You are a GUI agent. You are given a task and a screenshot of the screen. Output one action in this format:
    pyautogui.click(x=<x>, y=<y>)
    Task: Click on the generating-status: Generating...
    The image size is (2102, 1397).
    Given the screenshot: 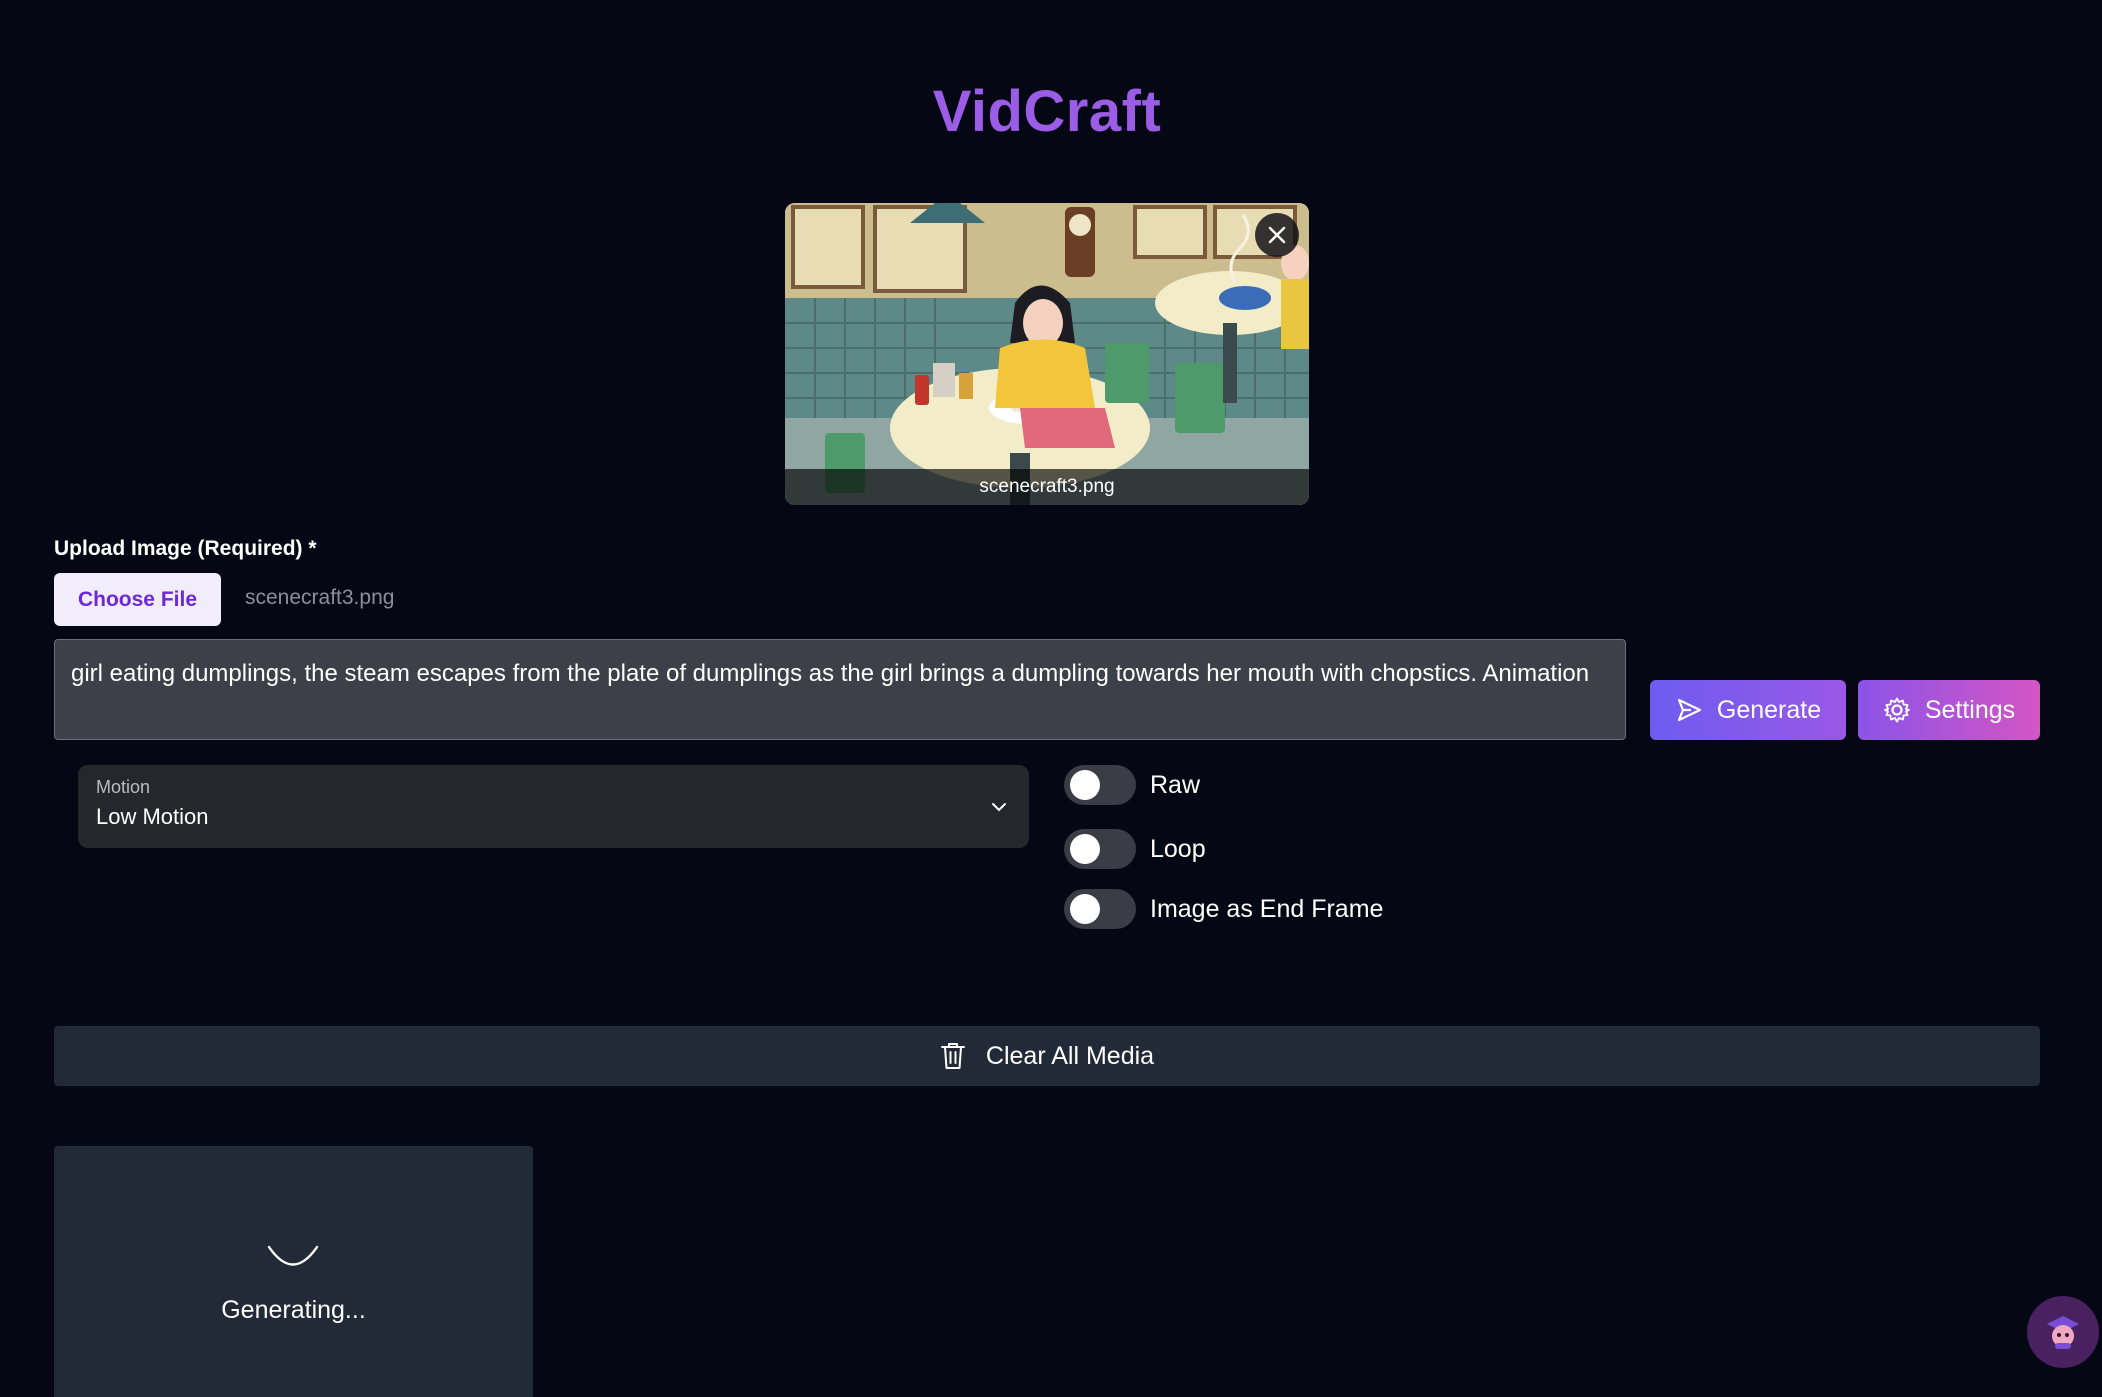 What is the action you would take?
    pyautogui.click(x=293, y=1310)
    